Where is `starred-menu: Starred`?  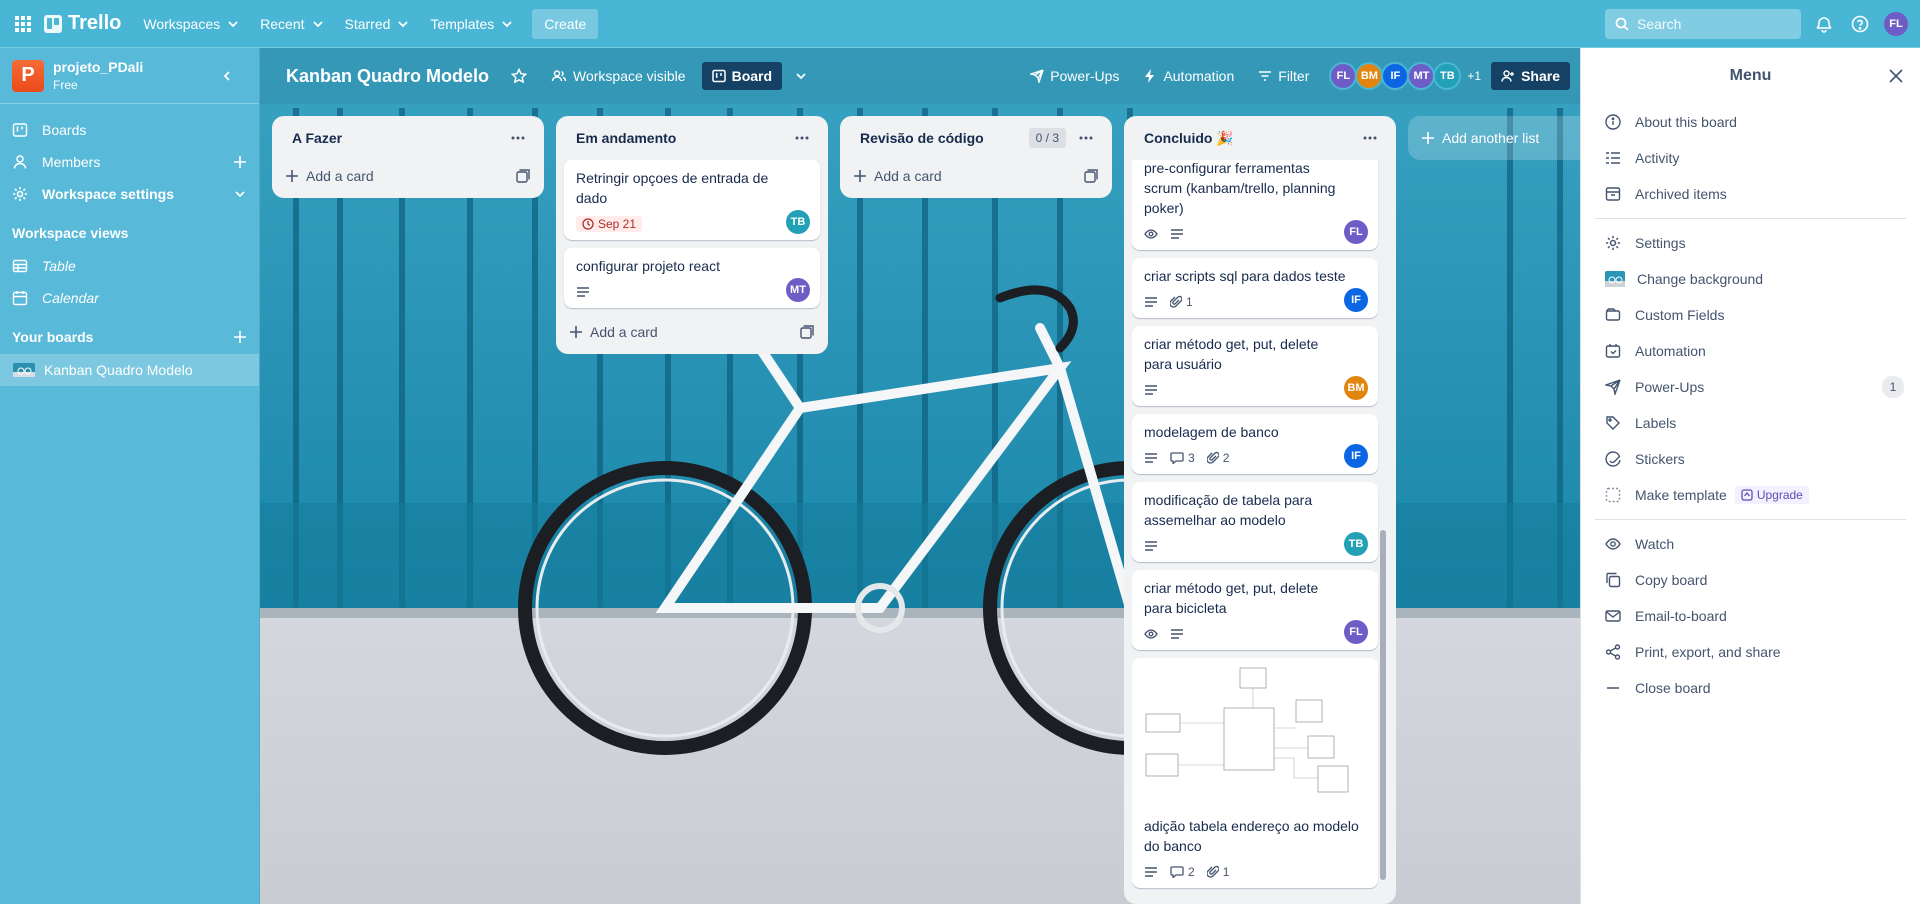
starred-menu: Starred is located at coordinates (378, 24).